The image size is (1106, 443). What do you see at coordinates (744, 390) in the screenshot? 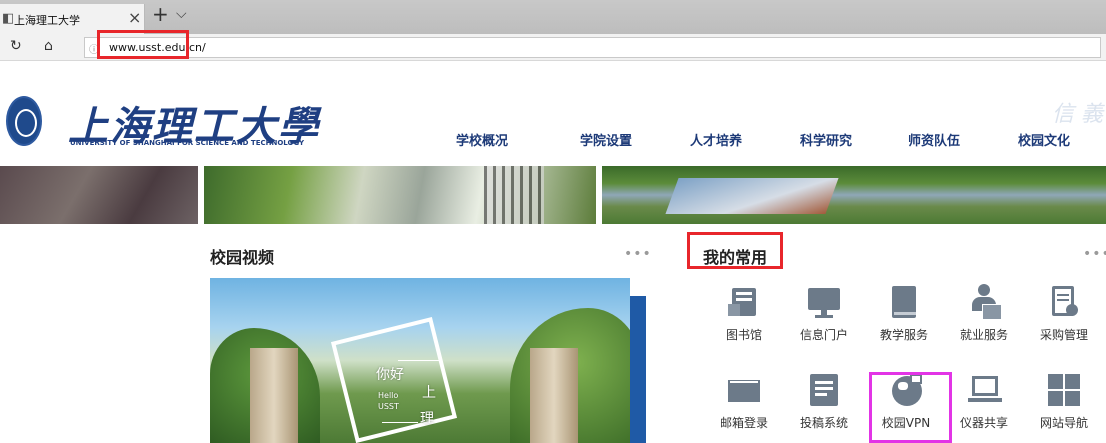
I see `envelope-icon` at bounding box center [744, 390].